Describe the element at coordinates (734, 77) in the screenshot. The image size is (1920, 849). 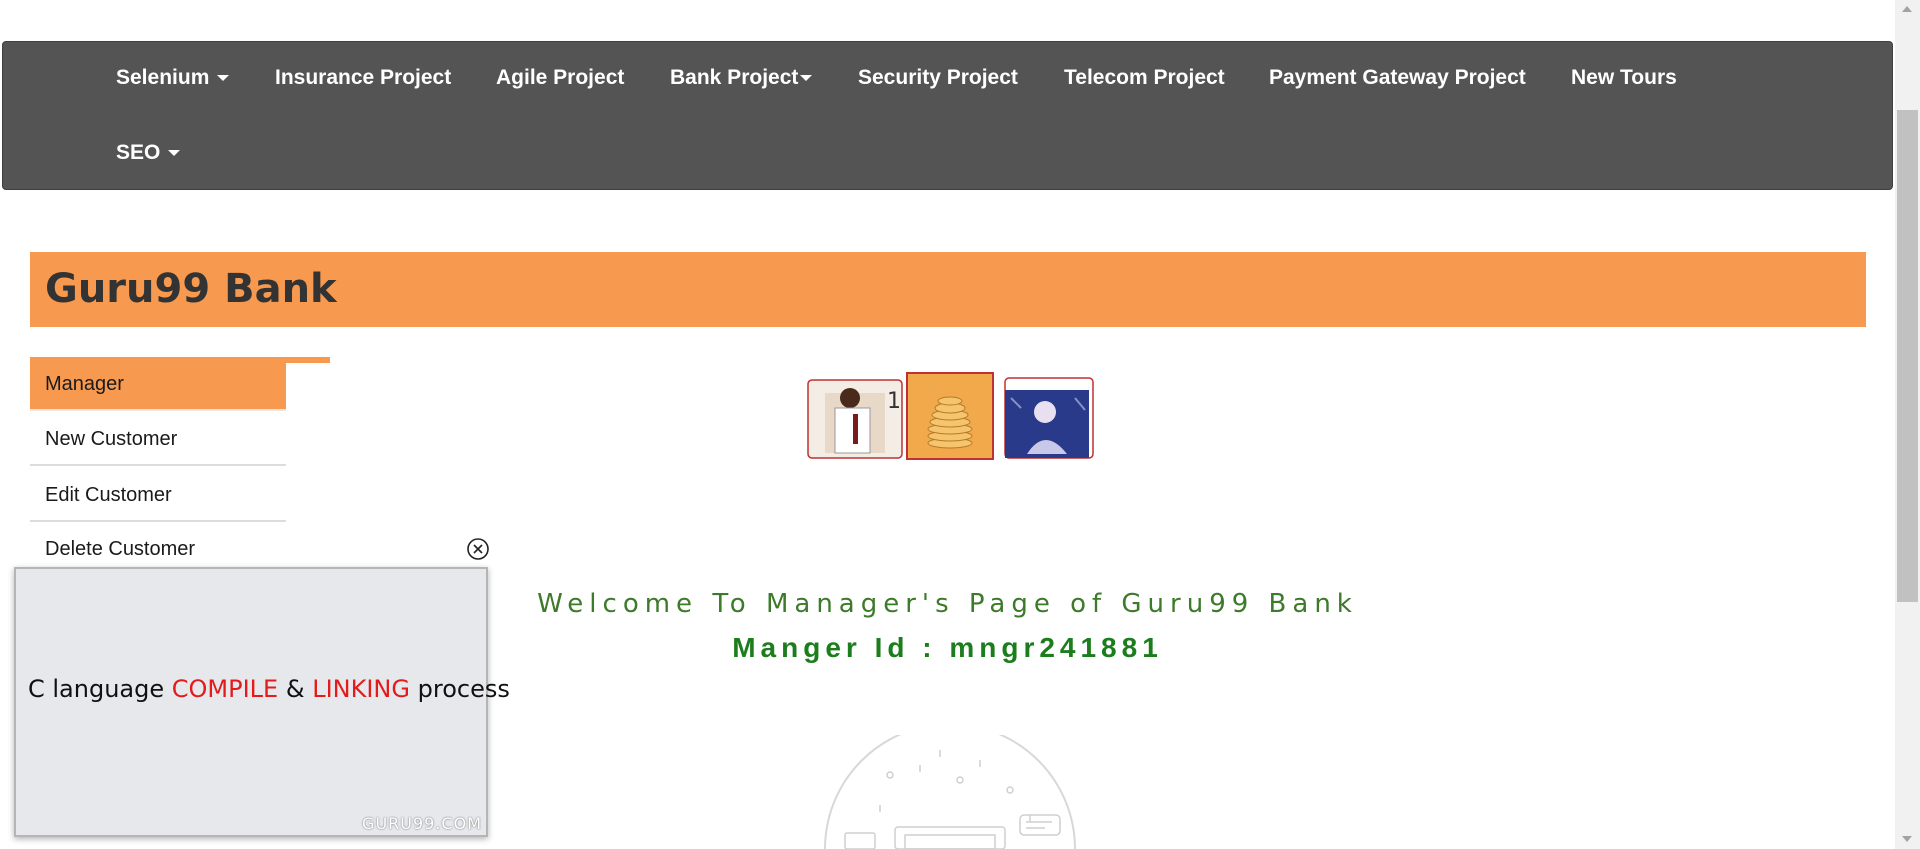
I see `nav-bank-project-label: Bank Project` at that location.